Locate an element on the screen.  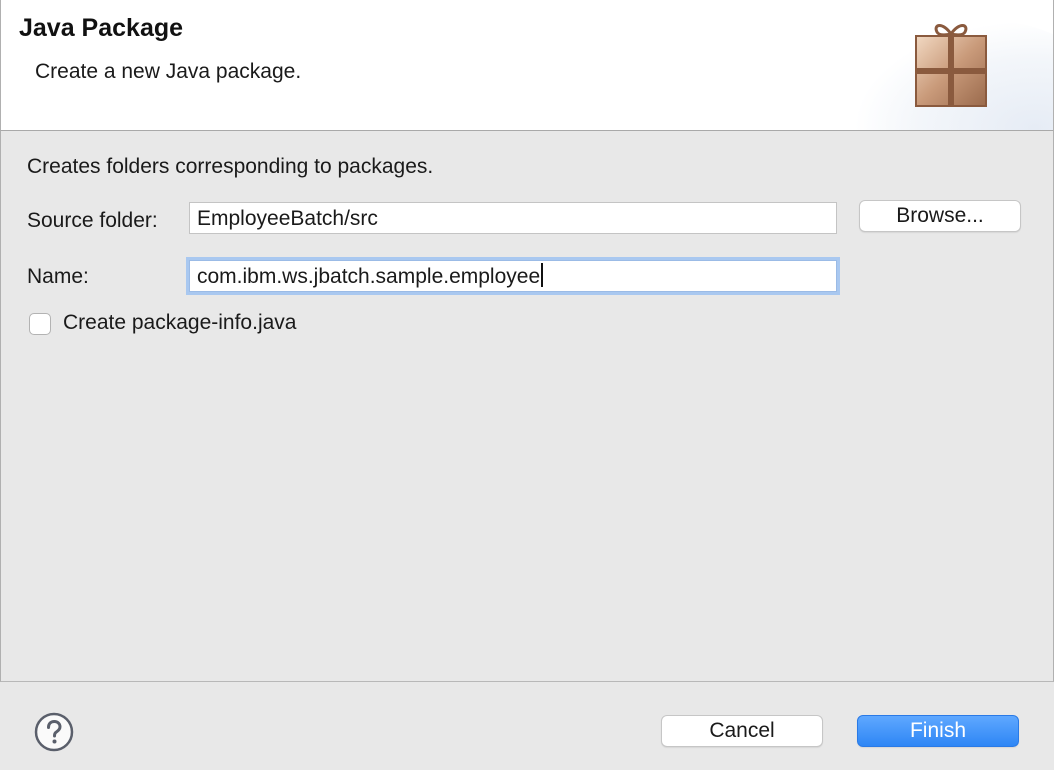
button-bar: Cancel Finish is located at coordinates (527, 726).